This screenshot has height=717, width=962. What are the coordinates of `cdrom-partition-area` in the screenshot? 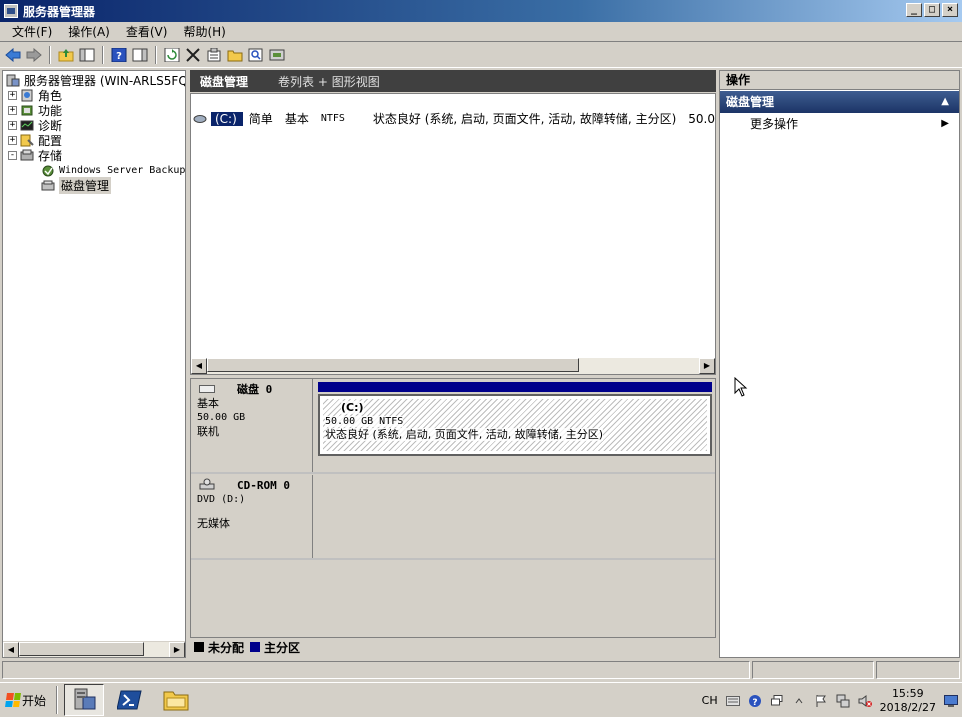 It's located at (515, 516).